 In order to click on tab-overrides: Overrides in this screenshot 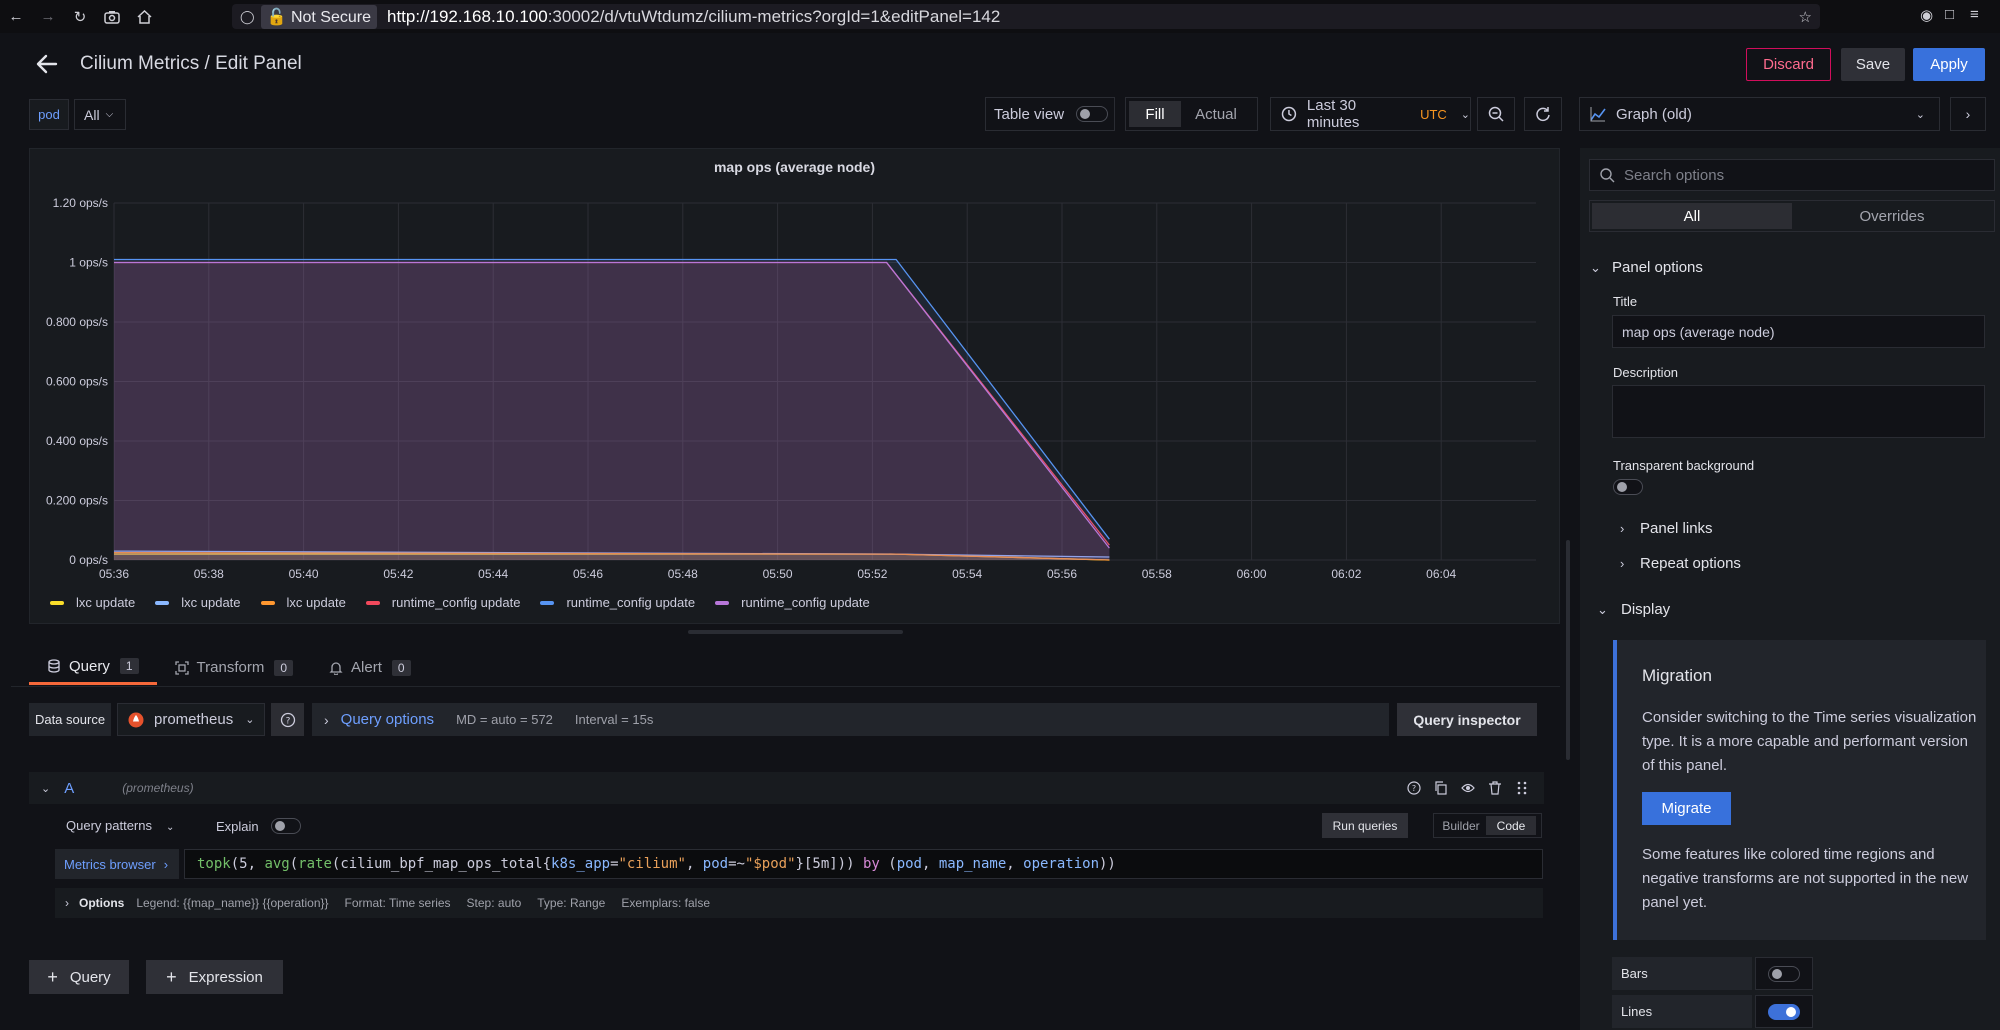, I will do `click(1892, 216)`.